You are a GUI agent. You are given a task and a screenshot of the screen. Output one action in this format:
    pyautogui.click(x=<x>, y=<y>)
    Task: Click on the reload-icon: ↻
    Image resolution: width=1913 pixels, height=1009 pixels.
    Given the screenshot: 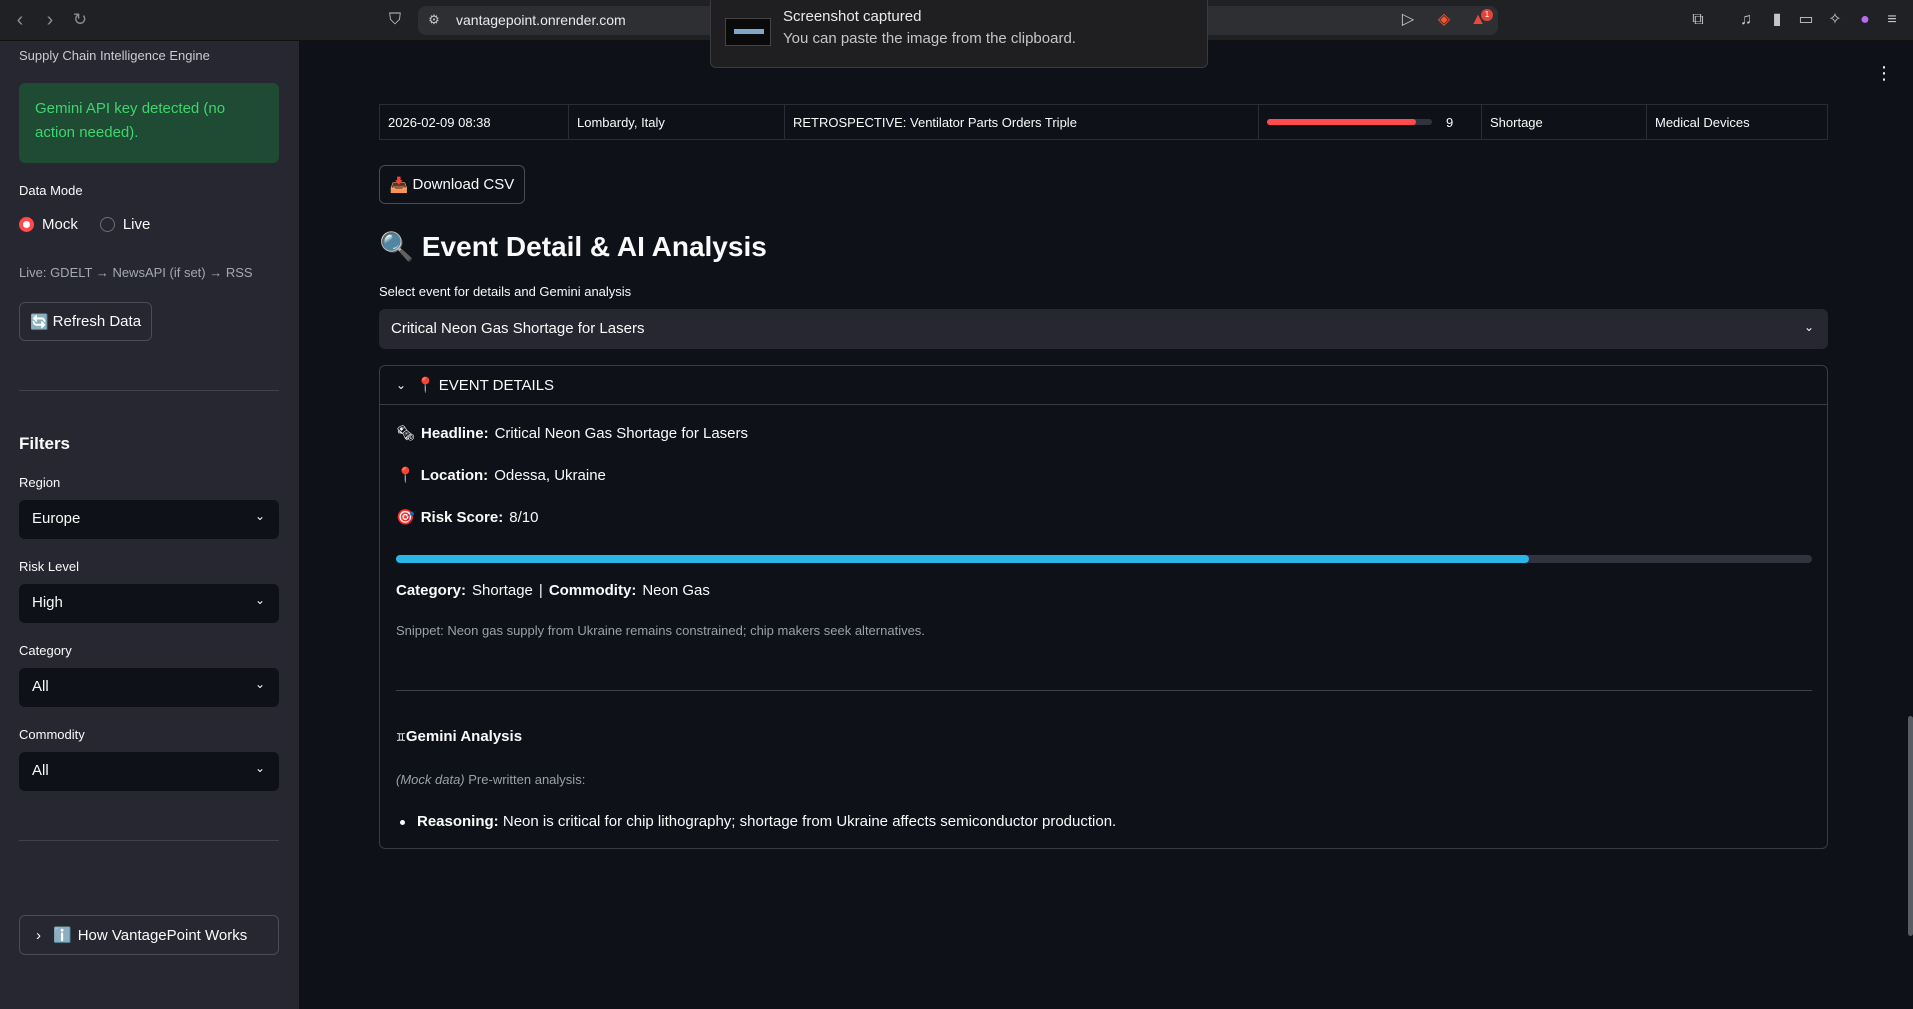 What is the action you would take?
    pyautogui.click(x=80, y=20)
    